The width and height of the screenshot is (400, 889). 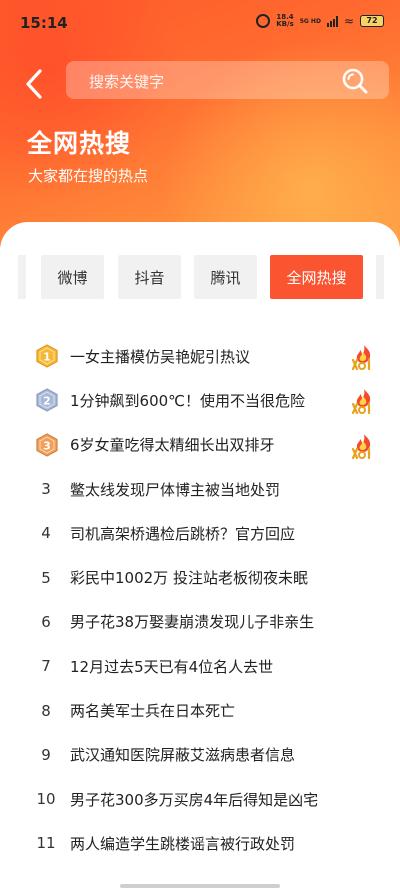 What do you see at coordinates (46, 577) in the screenshot?
I see `rank-number: 5` at bounding box center [46, 577].